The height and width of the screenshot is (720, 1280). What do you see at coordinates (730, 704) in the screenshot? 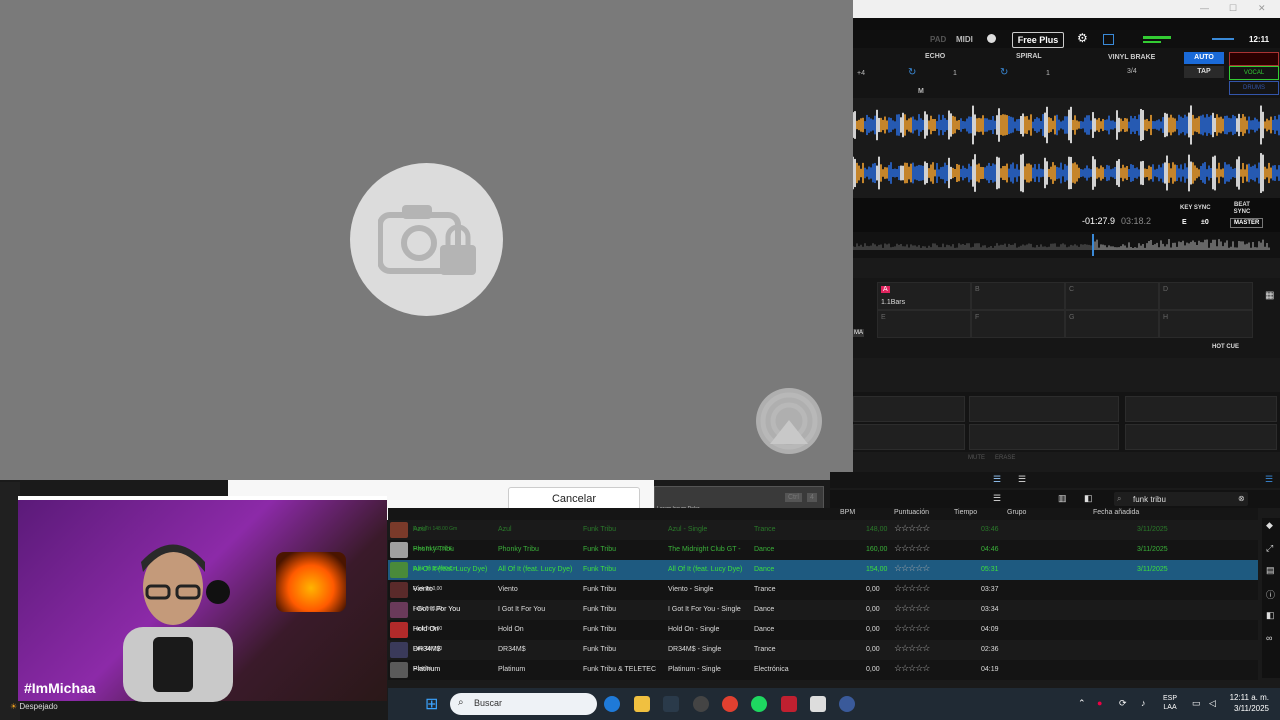
I see `chrome-icon` at bounding box center [730, 704].